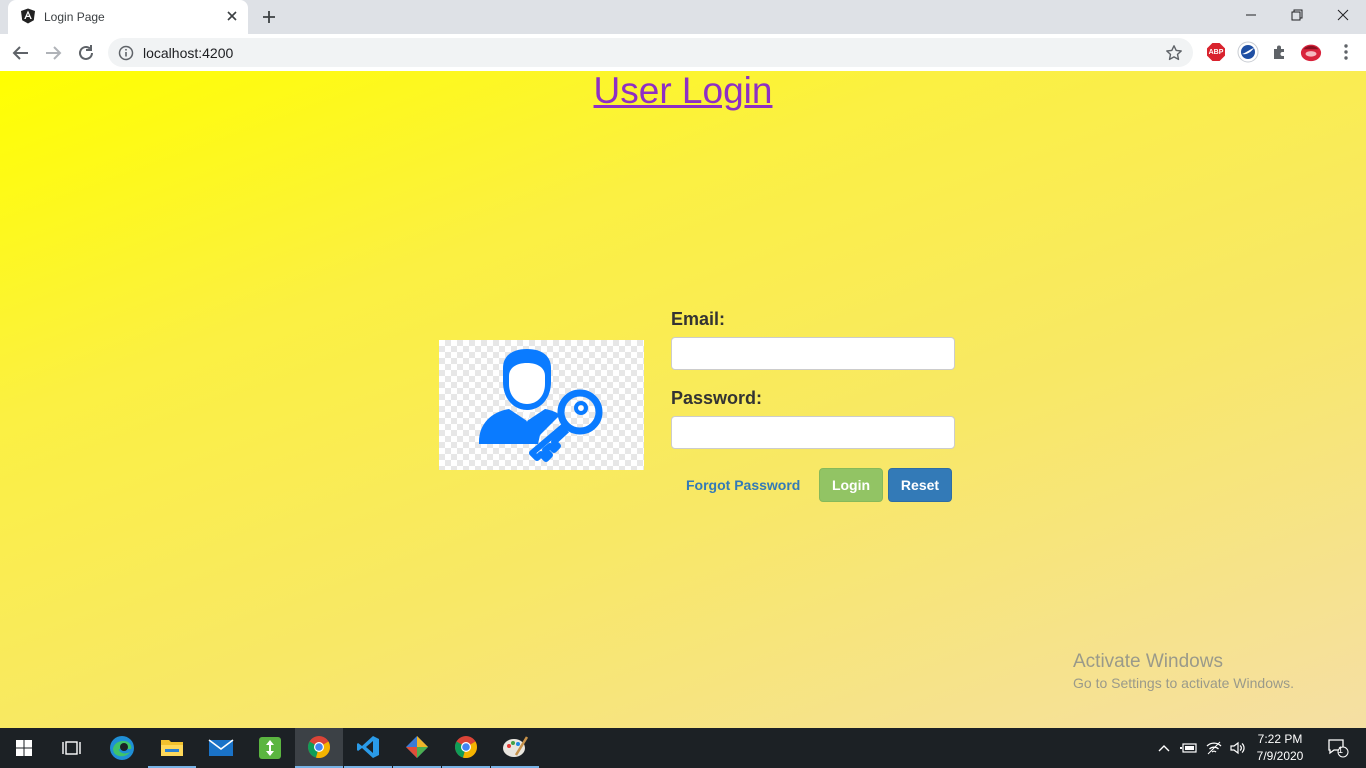  Describe the element at coordinates (1183, 683) in the screenshot. I see `watermark-subtitle: Go to Settings to activate Windows.` at that location.